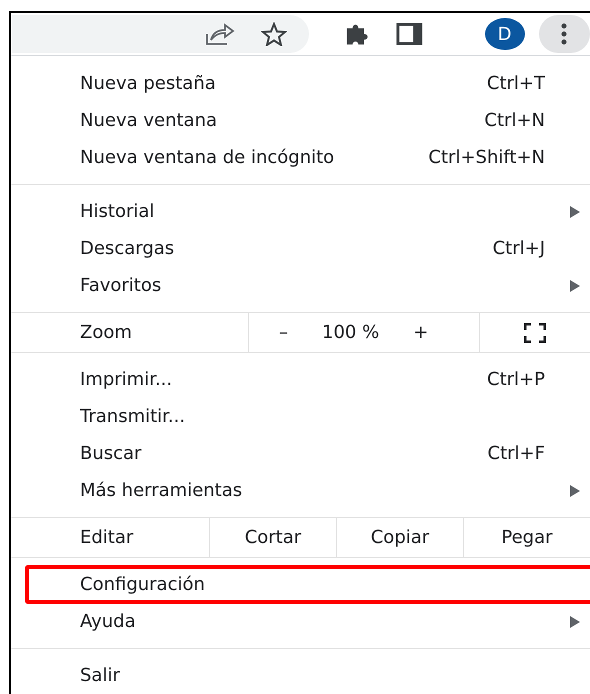 The image size is (590, 694). Describe the element at coordinates (300, 211) in the screenshot. I see `menu-item: Historial` at that location.